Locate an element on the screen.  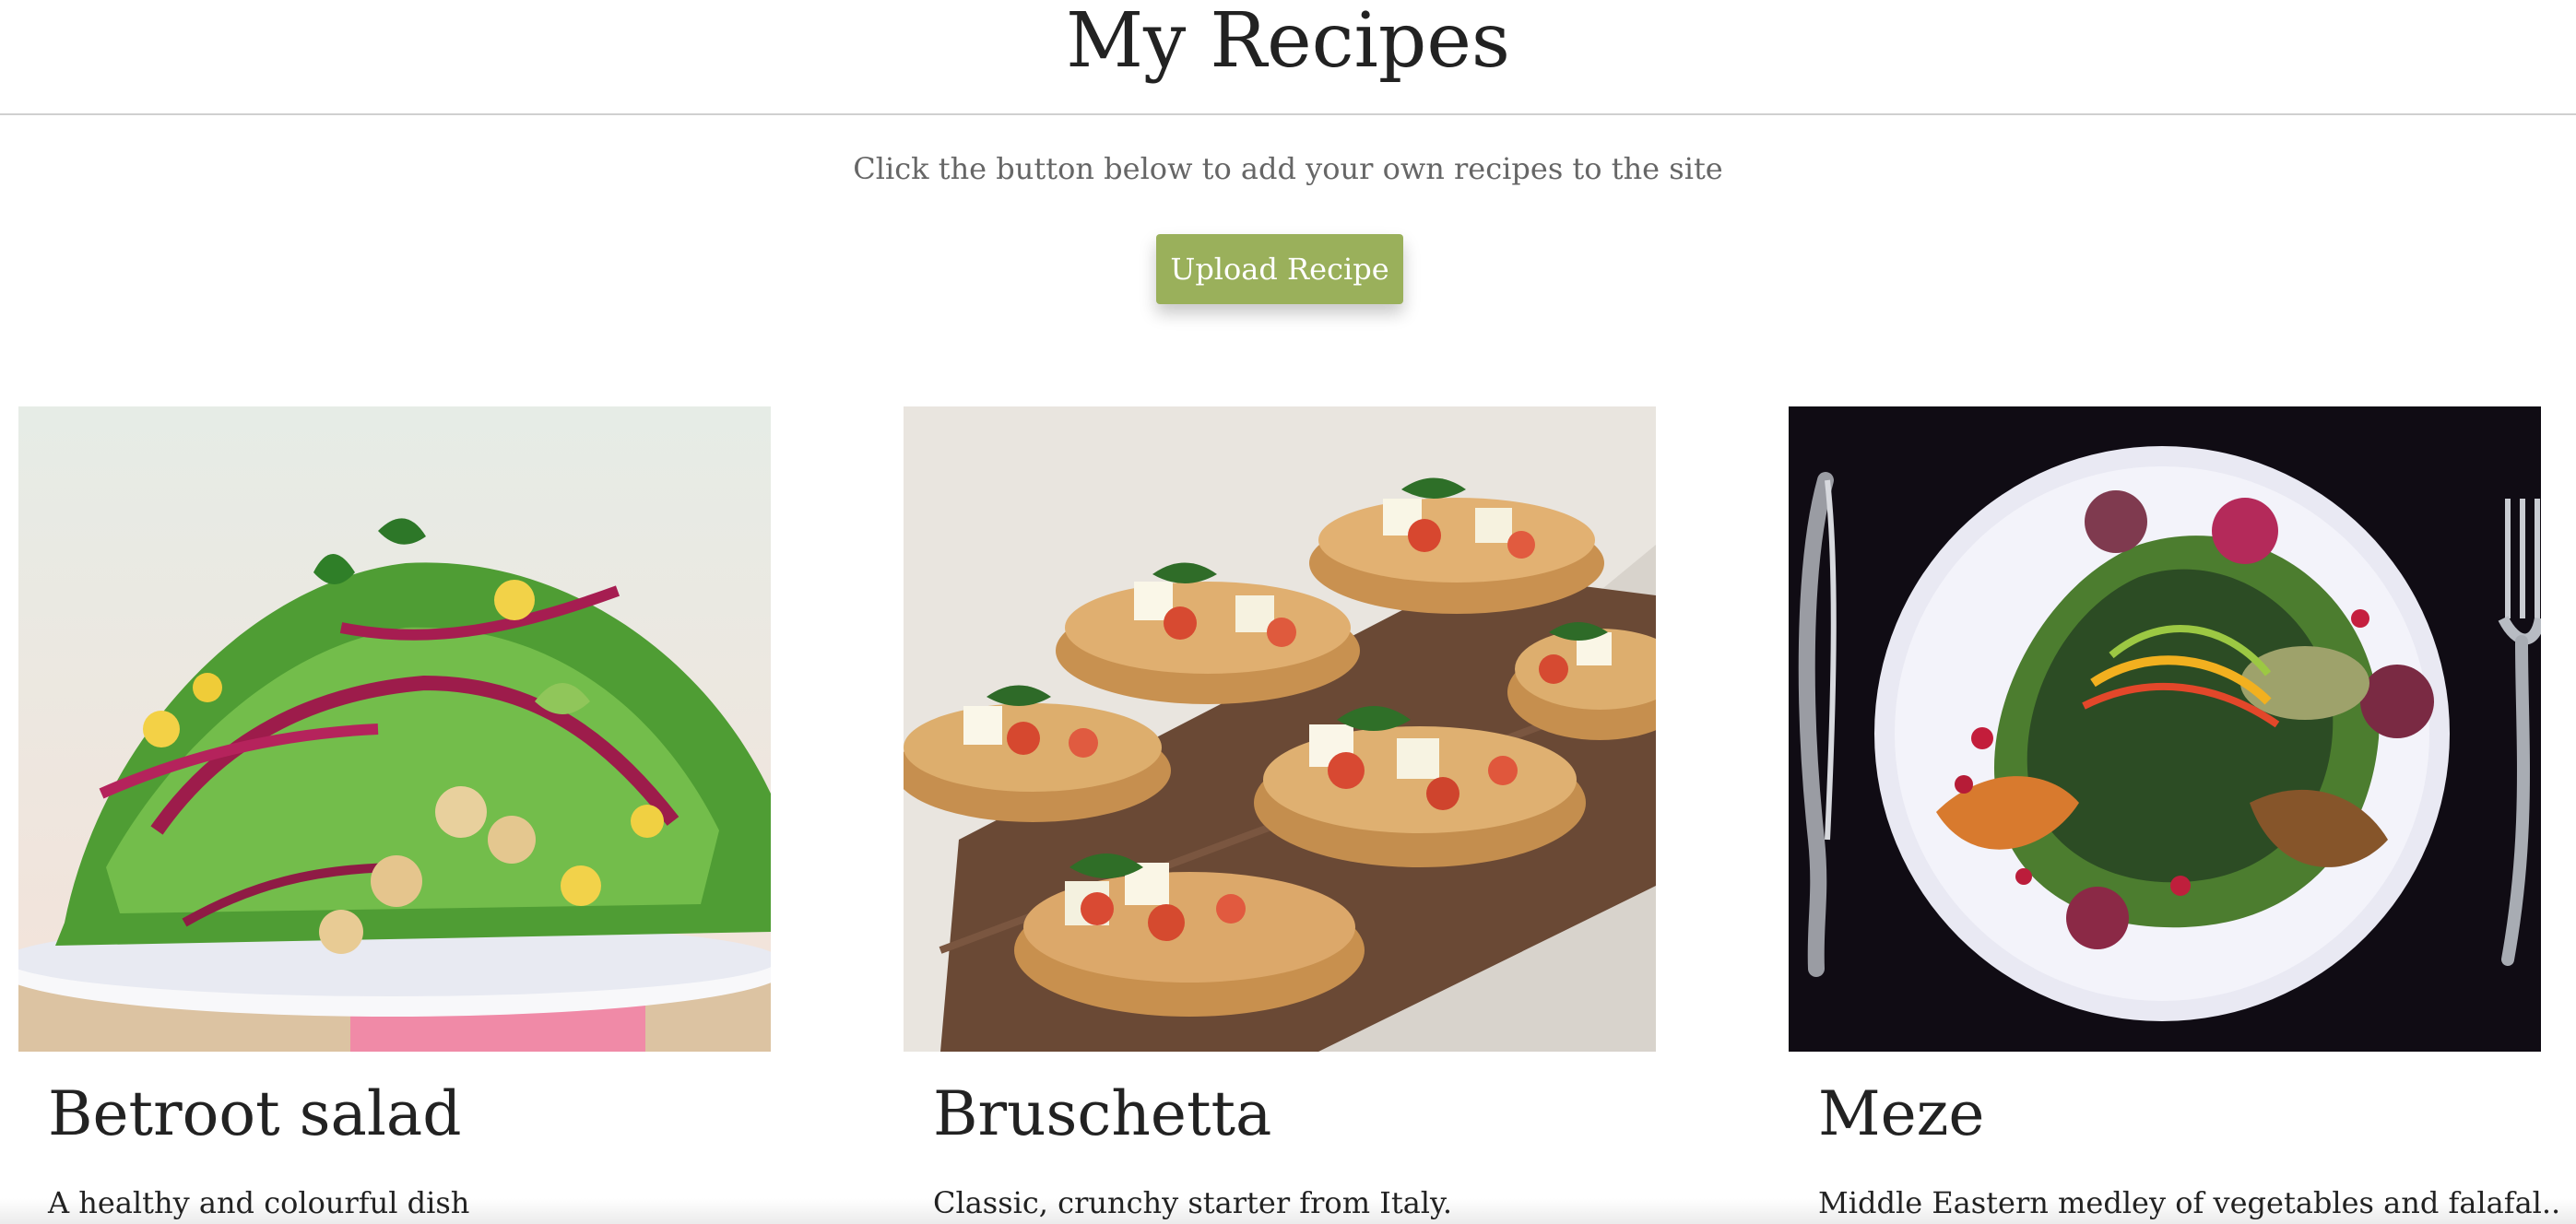
upload-recipe-button: Upload Recipe is located at coordinates (1279, 269).